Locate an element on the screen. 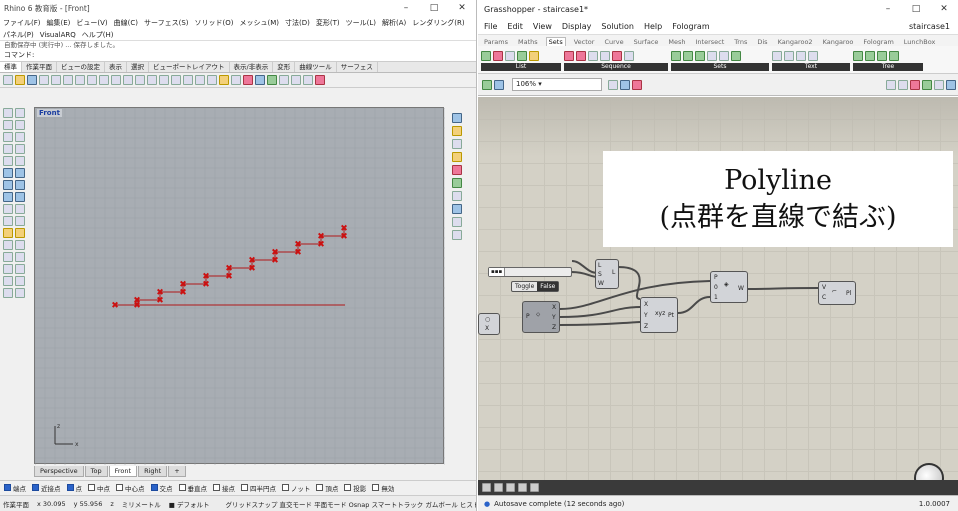 This screenshot has height=511, width=958. tab-display: 表示 is located at coordinates (116, 67).